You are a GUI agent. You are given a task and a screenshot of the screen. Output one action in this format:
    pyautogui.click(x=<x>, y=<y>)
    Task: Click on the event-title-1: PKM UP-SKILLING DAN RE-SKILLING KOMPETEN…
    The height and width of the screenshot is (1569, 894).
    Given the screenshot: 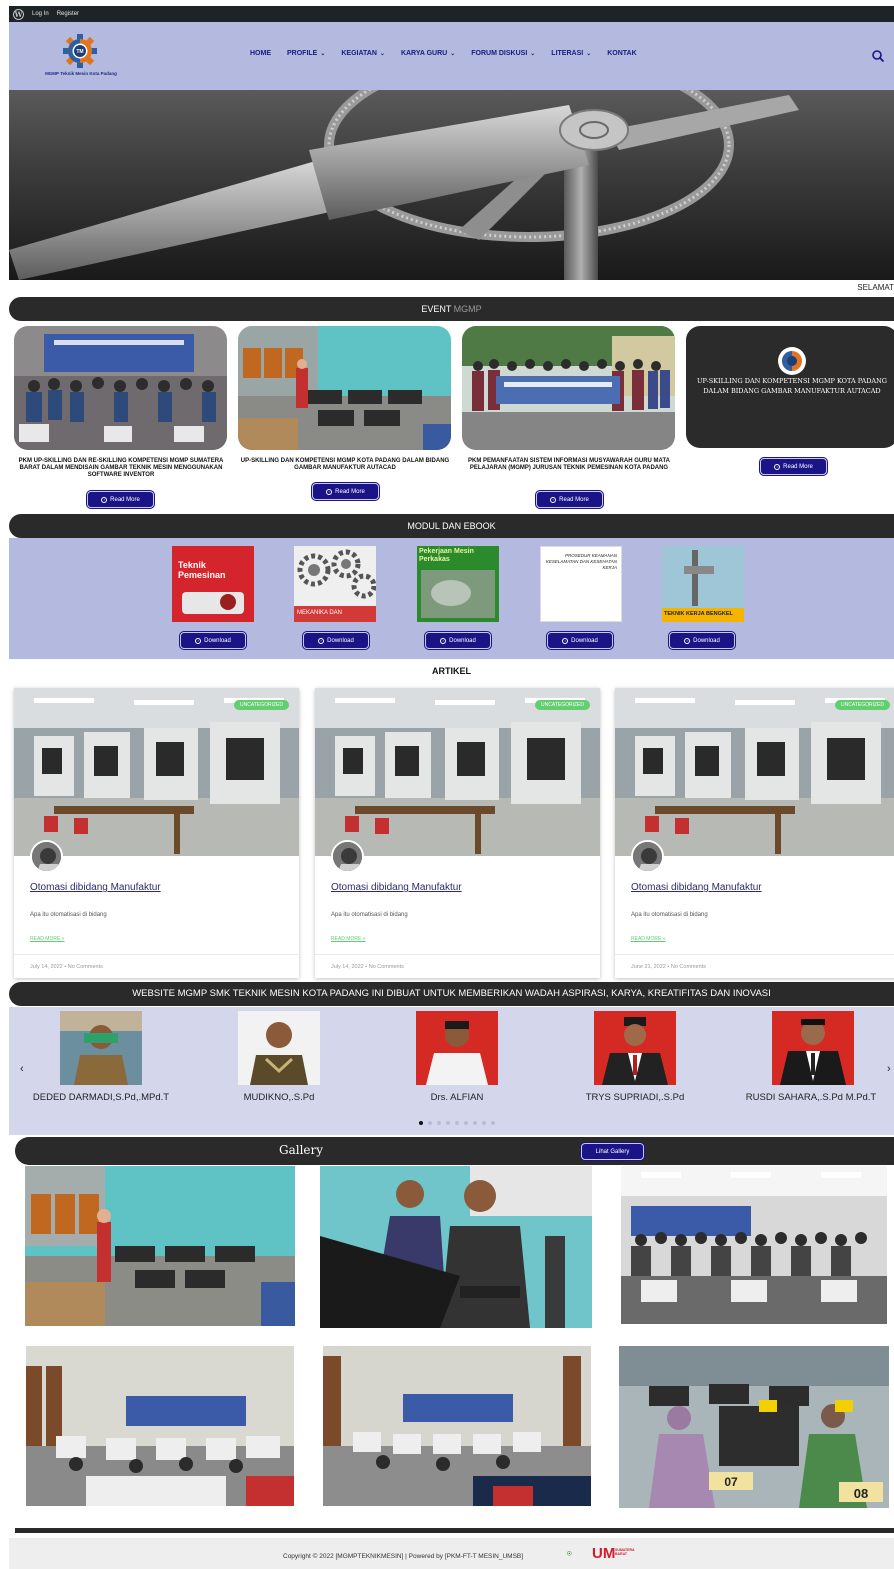 What is the action you would take?
    pyautogui.click(x=121, y=468)
    